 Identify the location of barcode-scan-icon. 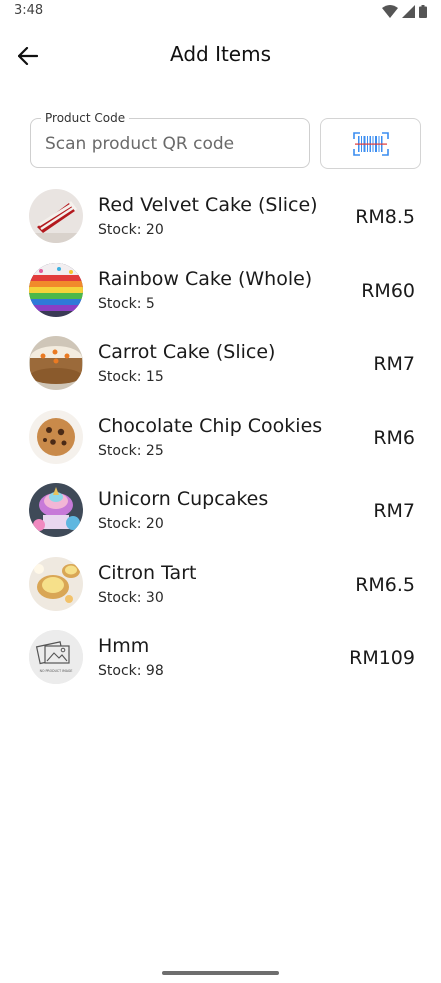
(370, 143).